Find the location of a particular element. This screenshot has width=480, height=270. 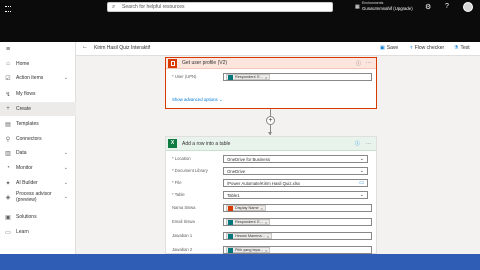

sidebar-item-label: Process advisor (preview) is located at coordinates (34, 197).